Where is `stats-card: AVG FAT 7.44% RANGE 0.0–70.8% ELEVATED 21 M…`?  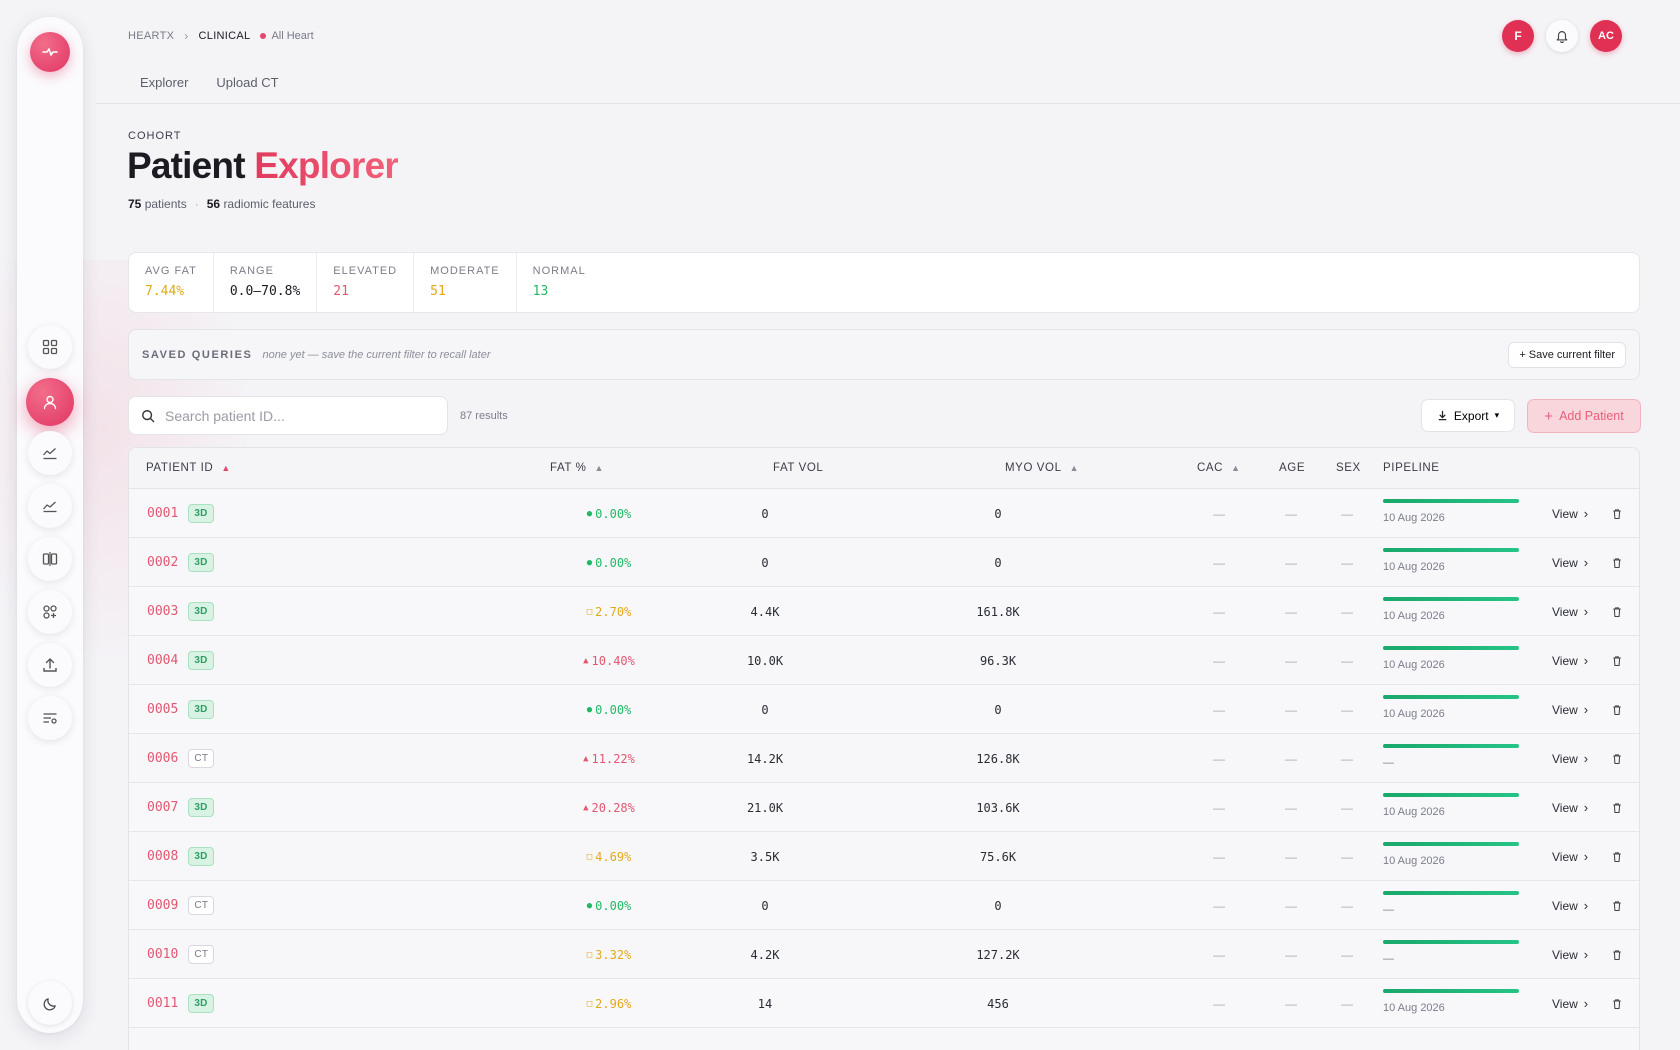
stats-card: AVG FAT 7.44% RANGE 0.0–70.8% ELEVATED 21 M… is located at coordinates (884, 282).